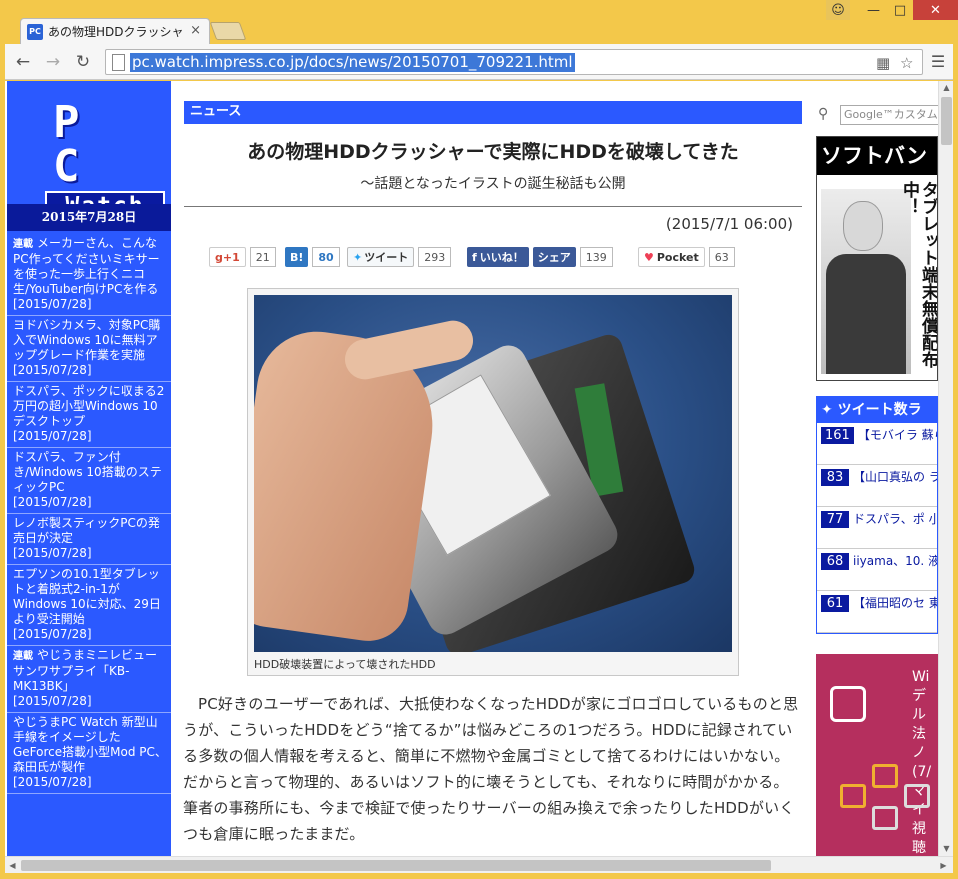 This screenshot has height=879, width=958. What do you see at coordinates (946, 121) in the screenshot?
I see `scroll-thumb` at bounding box center [946, 121].